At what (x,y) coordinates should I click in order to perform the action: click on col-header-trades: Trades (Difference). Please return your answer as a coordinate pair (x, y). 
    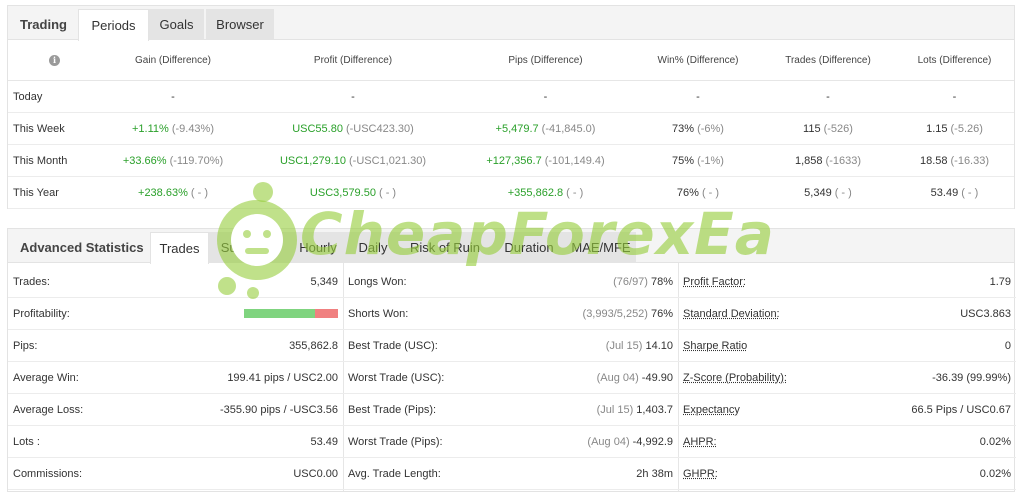
    Looking at the image, I should click on (828, 60).